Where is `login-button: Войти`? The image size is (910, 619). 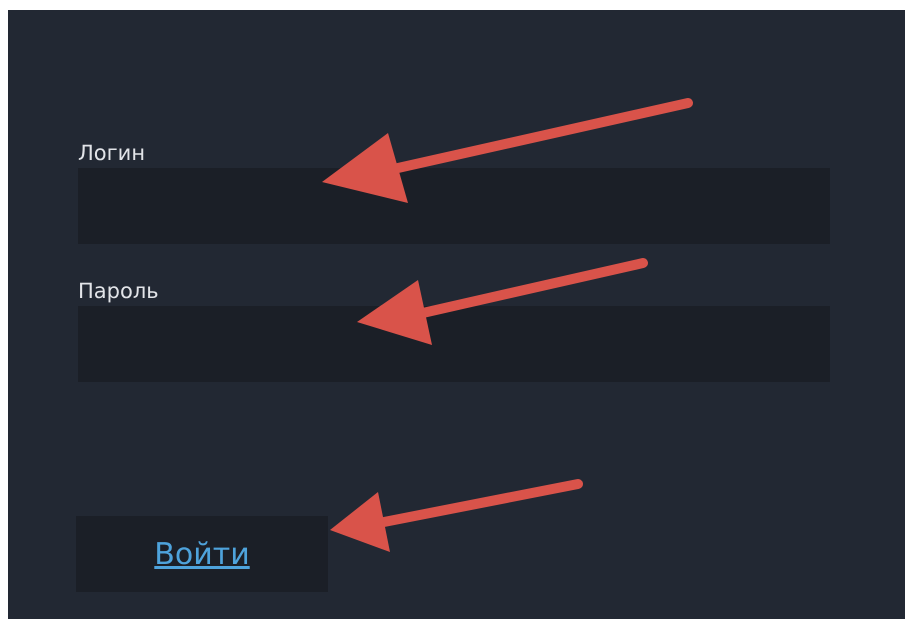 login-button: Войти is located at coordinates (202, 554).